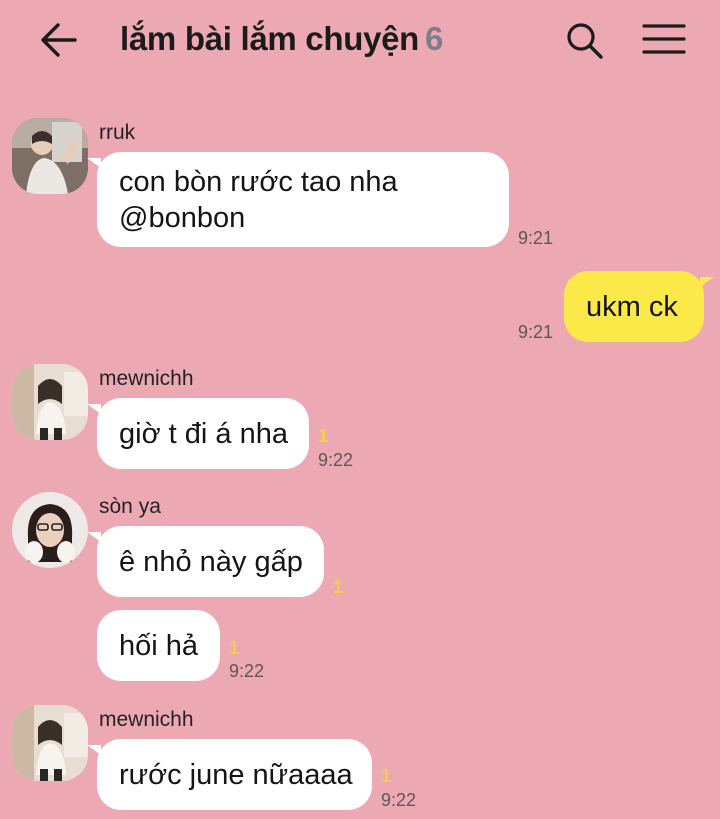  I want to click on message-text: hối hả, so click(159, 645).